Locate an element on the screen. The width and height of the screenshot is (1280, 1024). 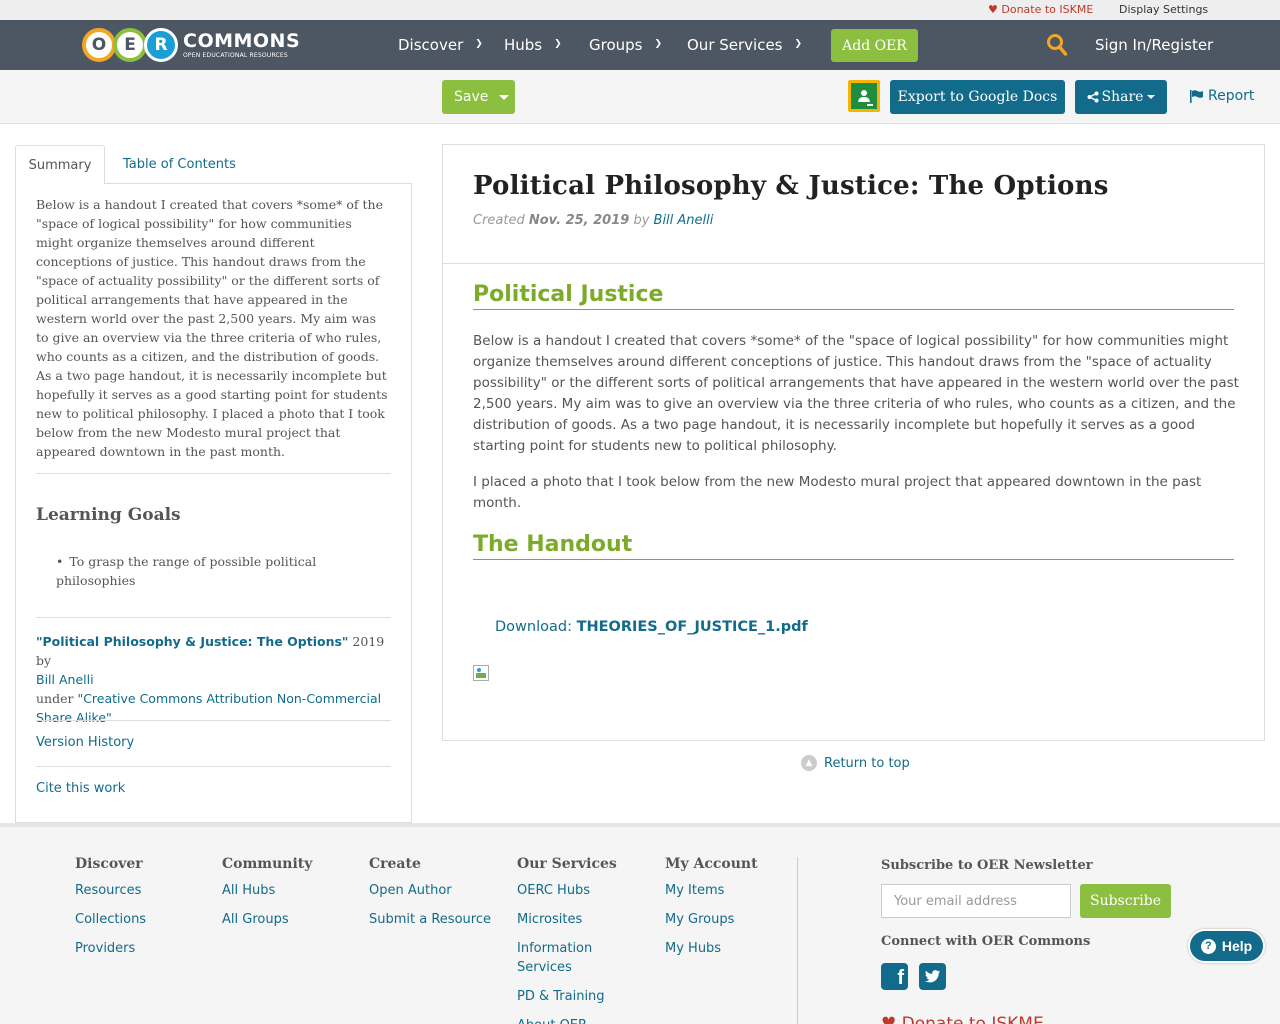
footer-column-discover: Discover Resources Collections Providers is located at coordinates (110, 912).